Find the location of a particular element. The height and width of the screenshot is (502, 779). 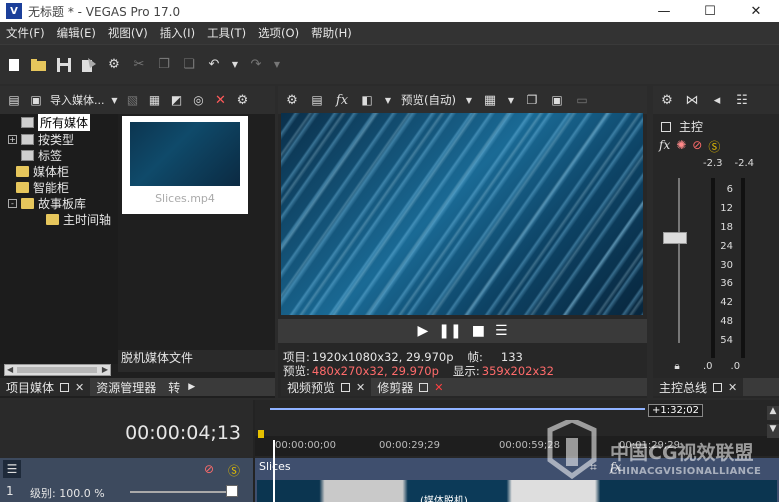

get-media-icon: ▦ is located at coordinates (155, 100).